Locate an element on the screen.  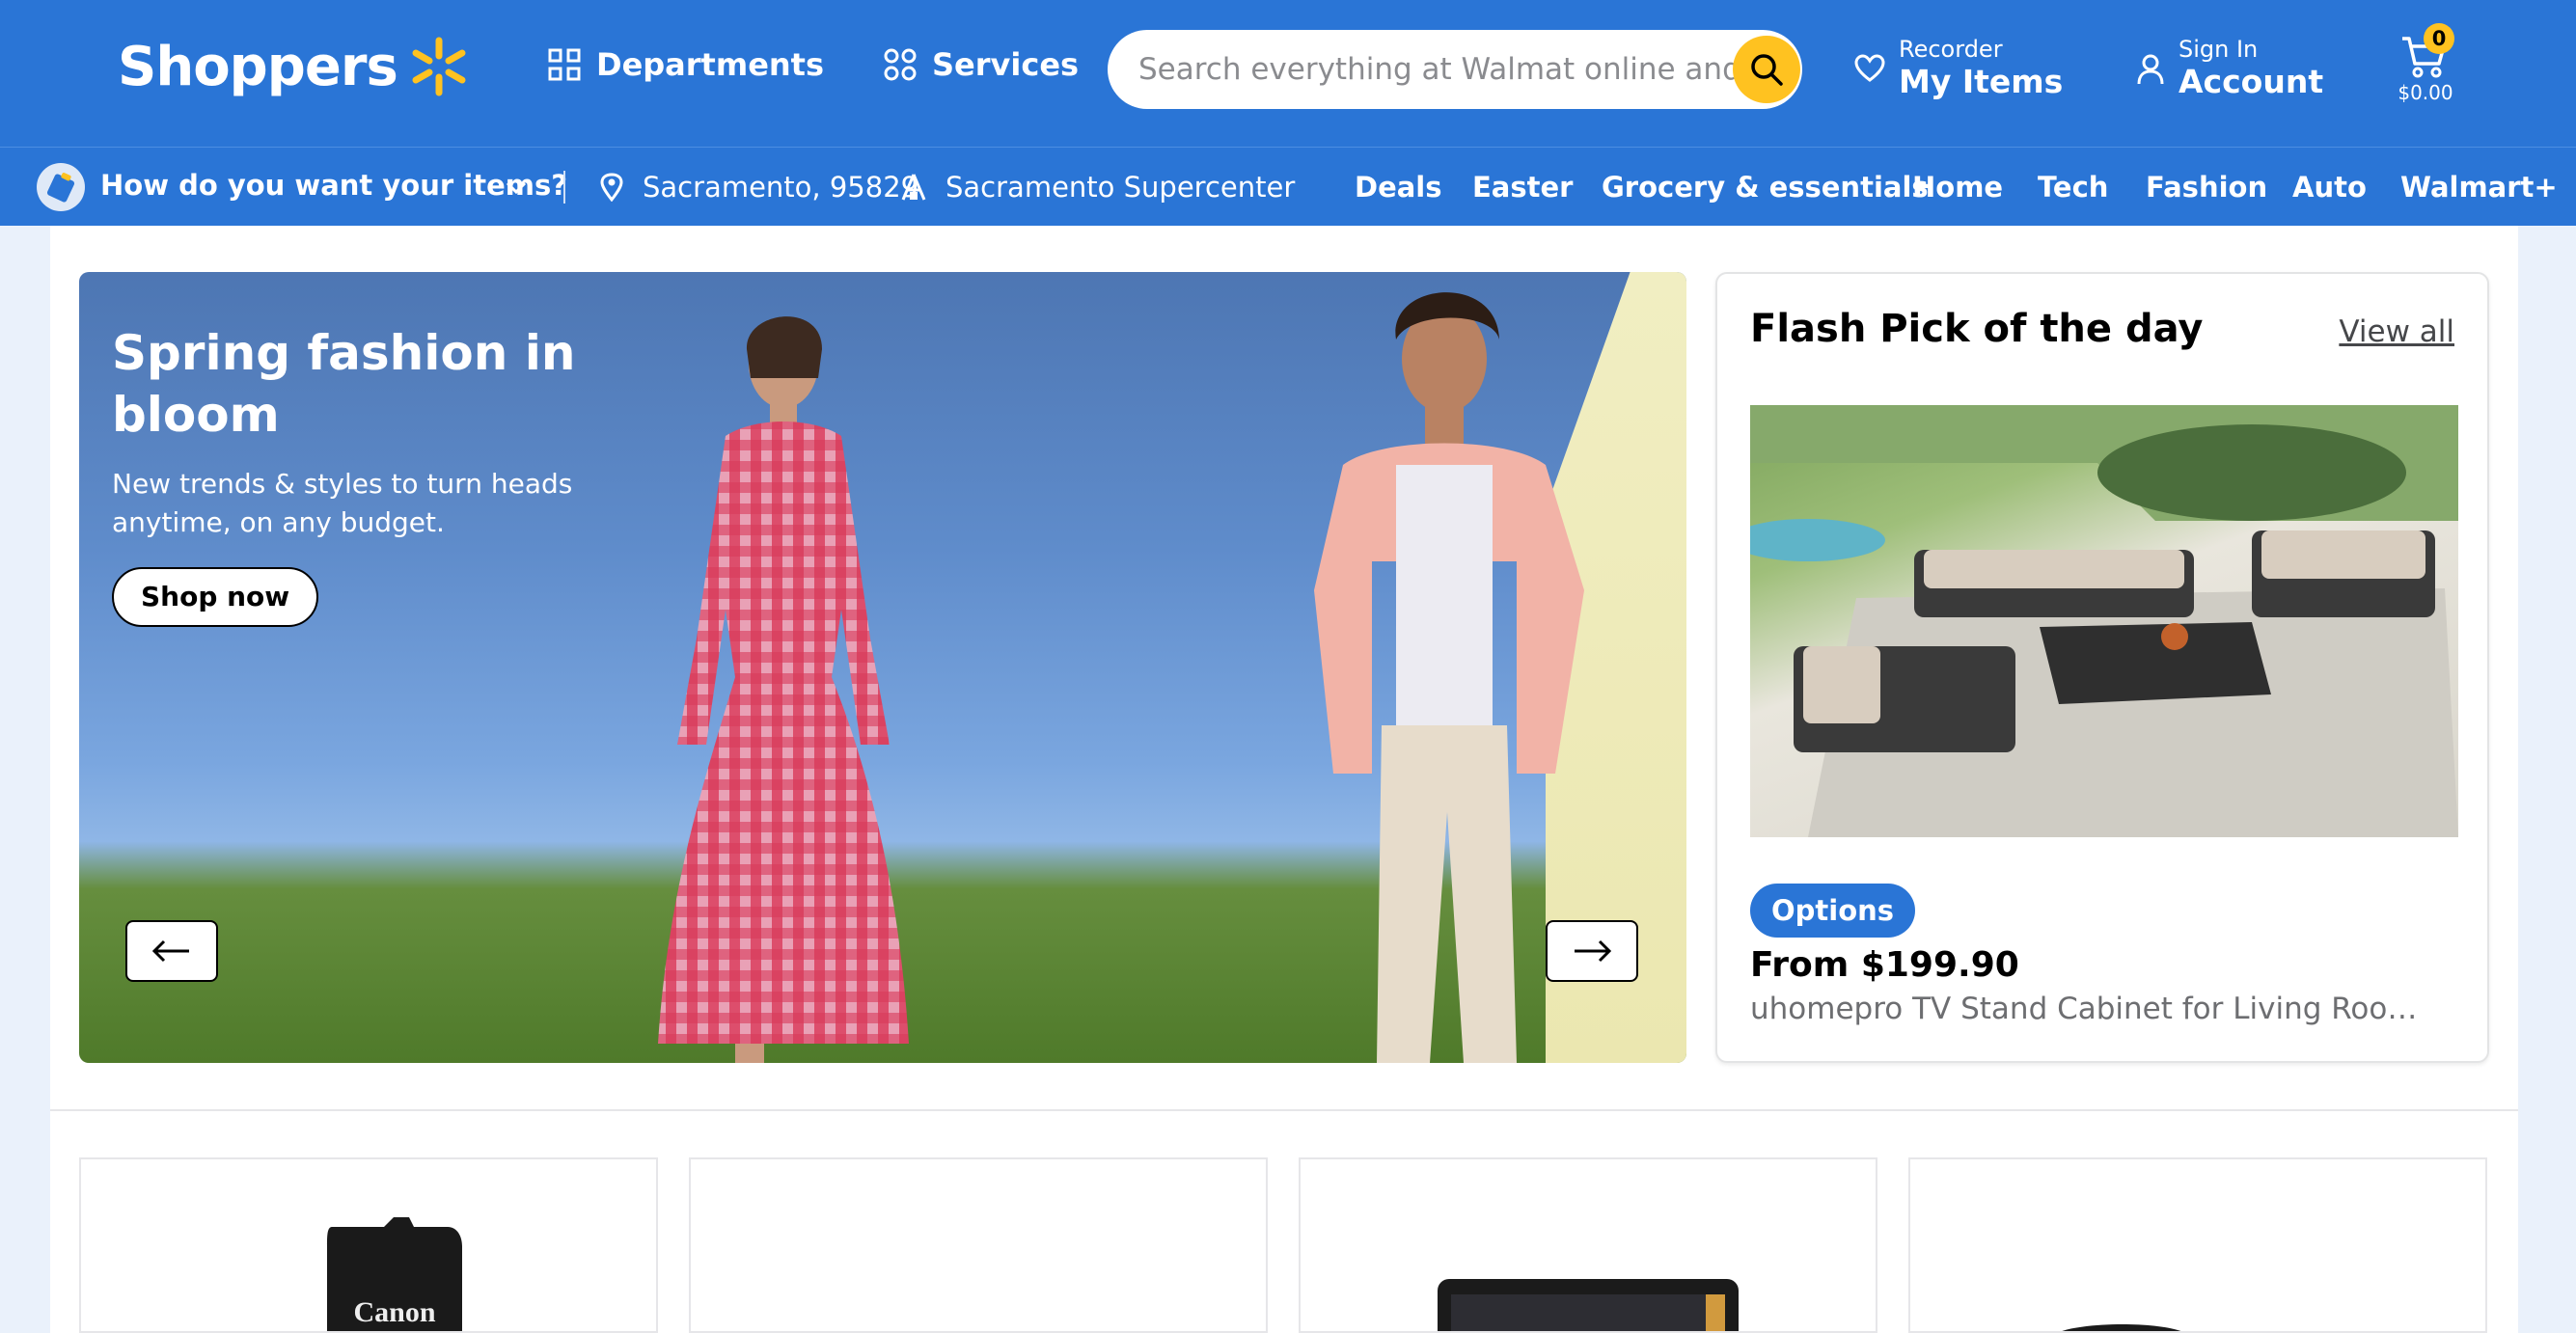
delivery-icon is located at coordinates (61, 187).